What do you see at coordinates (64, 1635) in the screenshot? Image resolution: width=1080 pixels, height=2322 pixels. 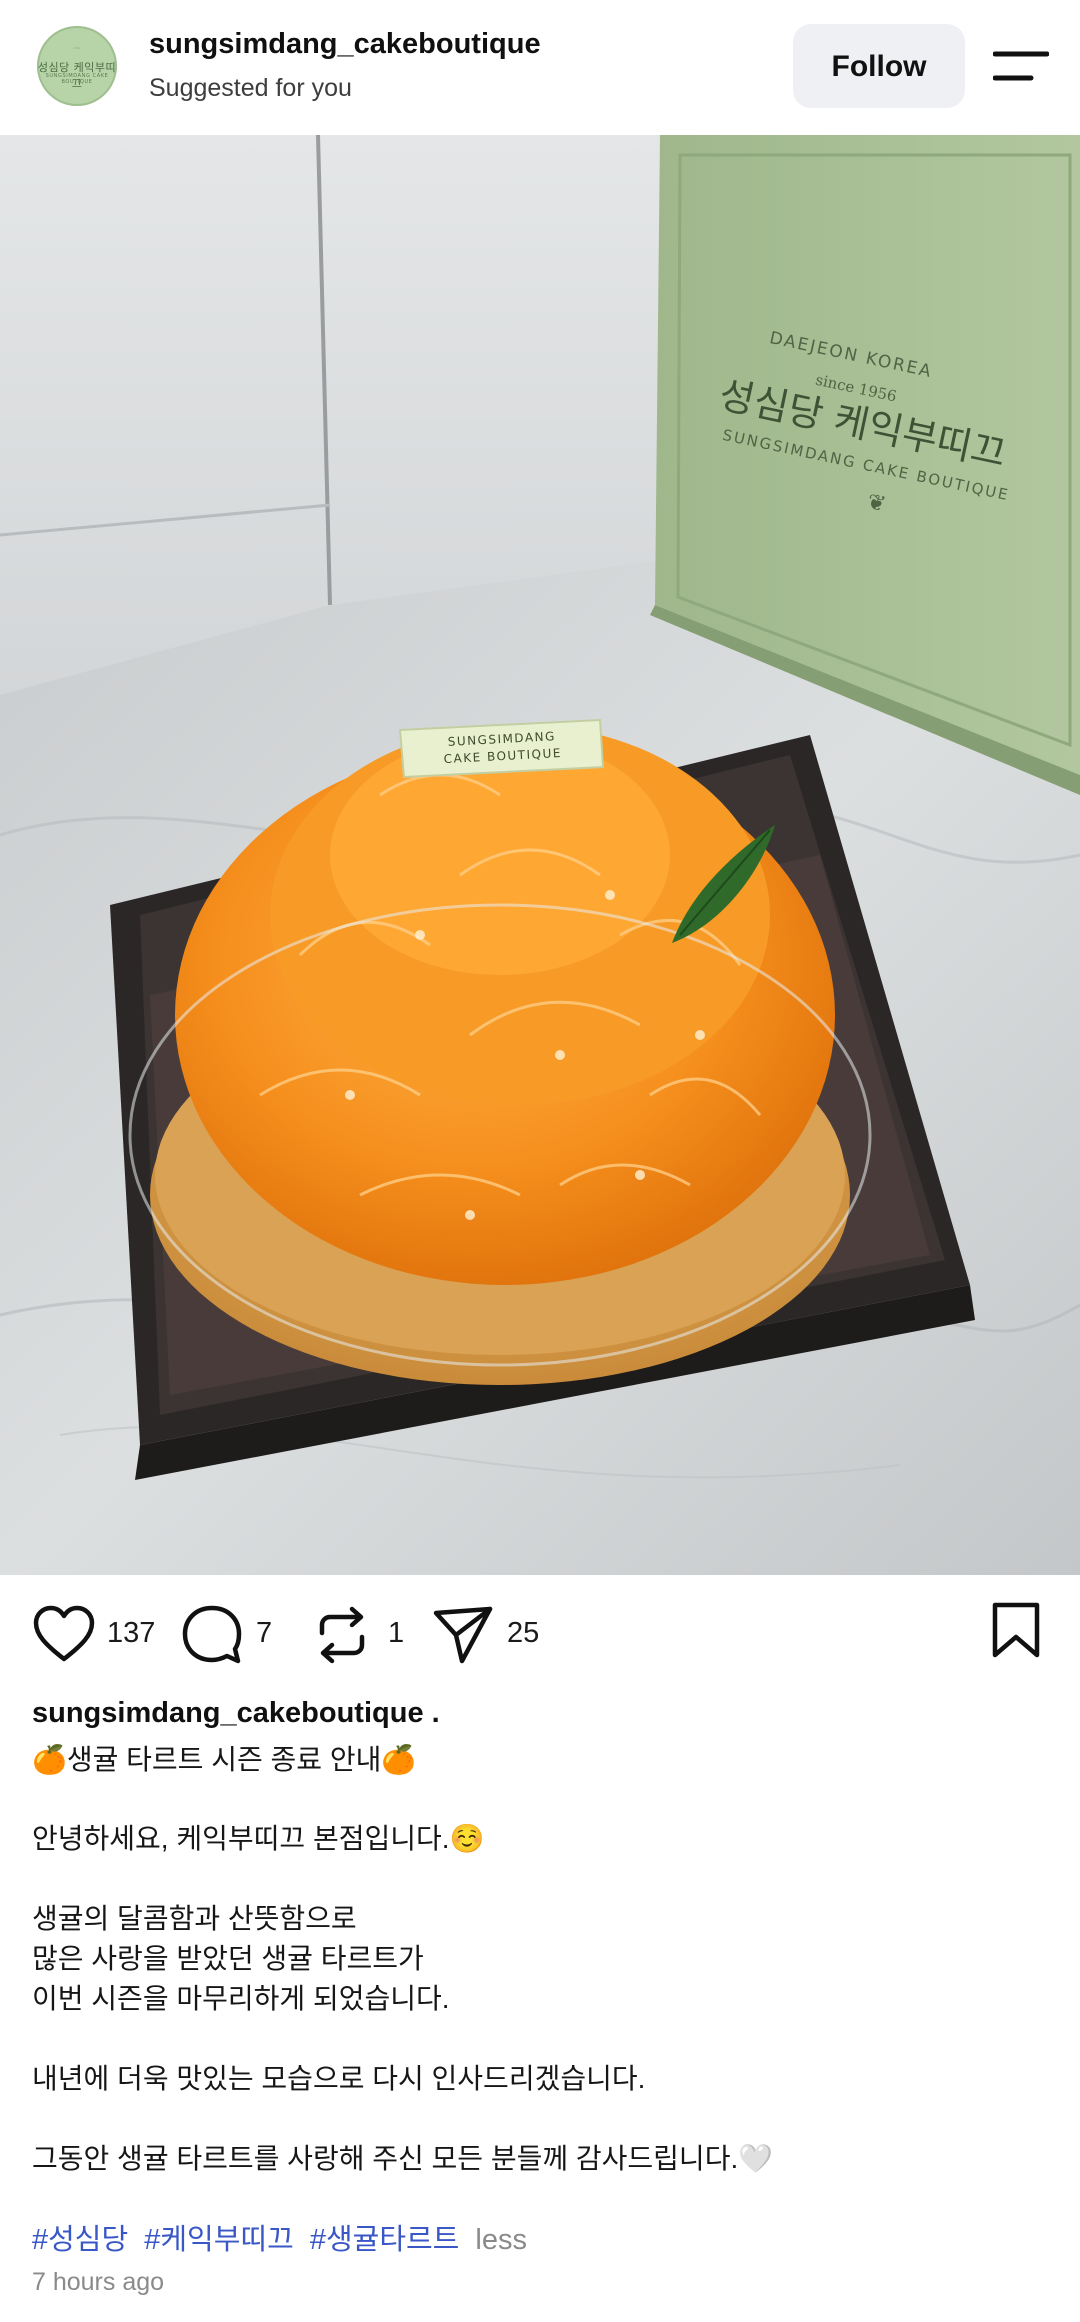 I see `heart-icon` at bounding box center [64, 1635].